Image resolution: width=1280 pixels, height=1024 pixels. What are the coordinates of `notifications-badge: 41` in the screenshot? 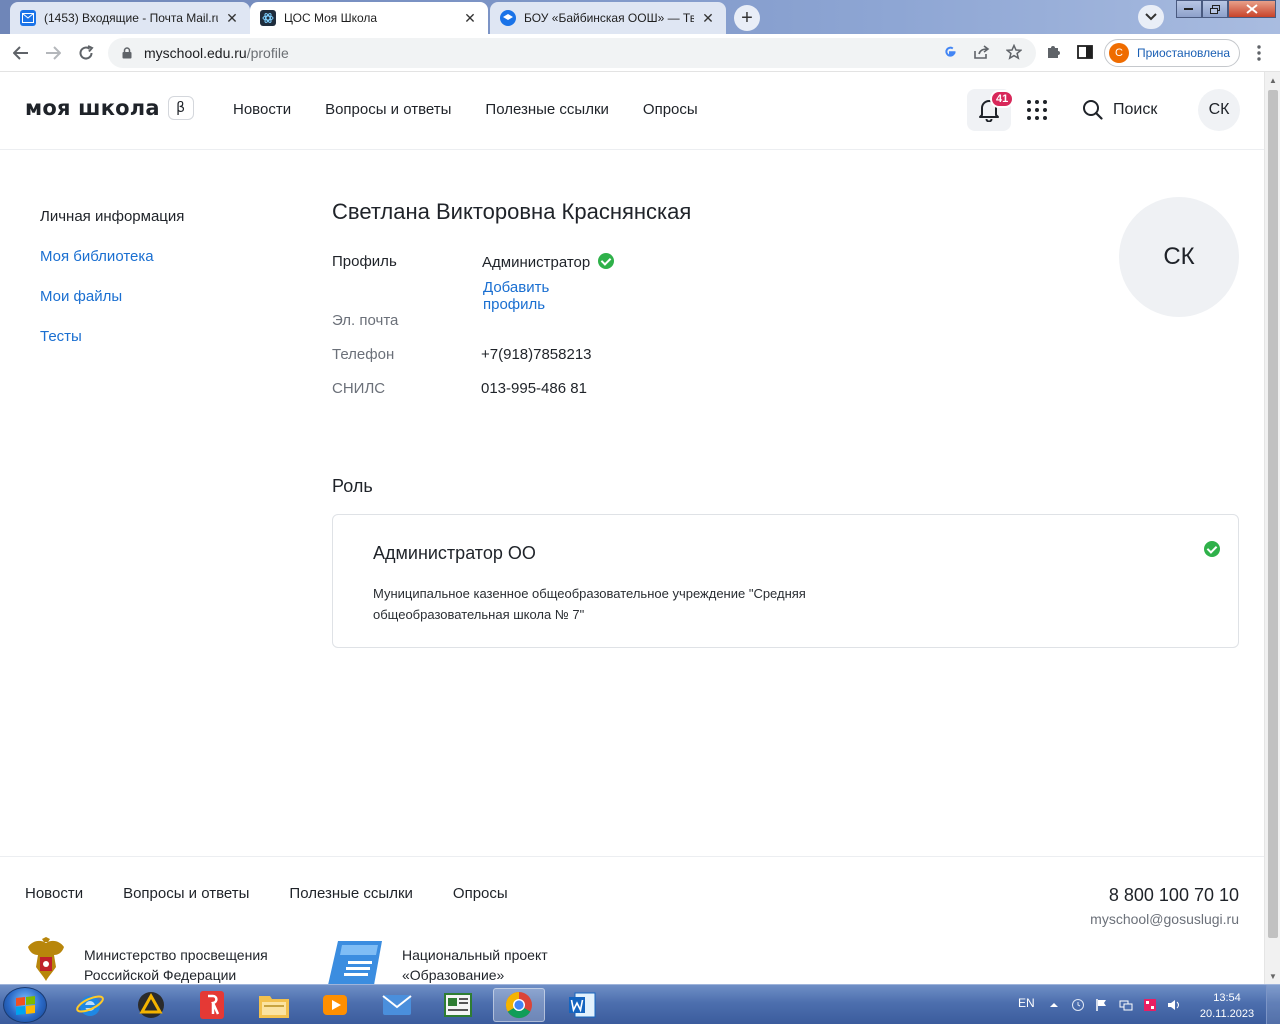 It's located at (1002, 99).